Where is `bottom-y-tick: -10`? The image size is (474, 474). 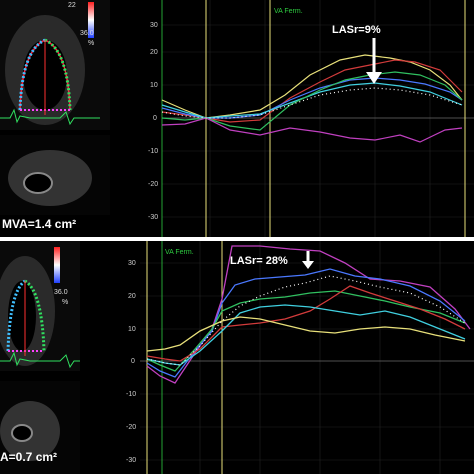
bottom-y-tick: -10 is located at coordinates (131, 394).